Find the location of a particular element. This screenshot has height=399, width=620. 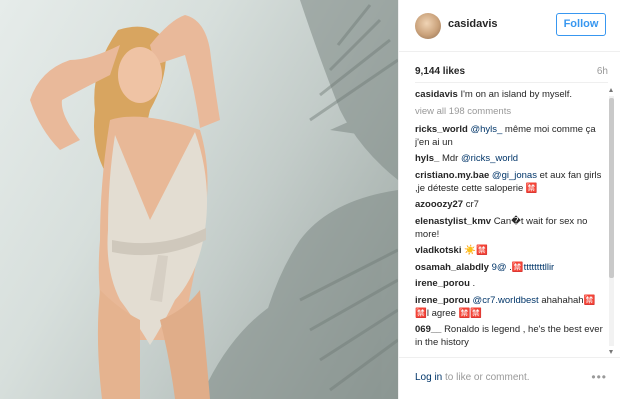

comment-text: .🈲 is located at coordinates (515, 267).